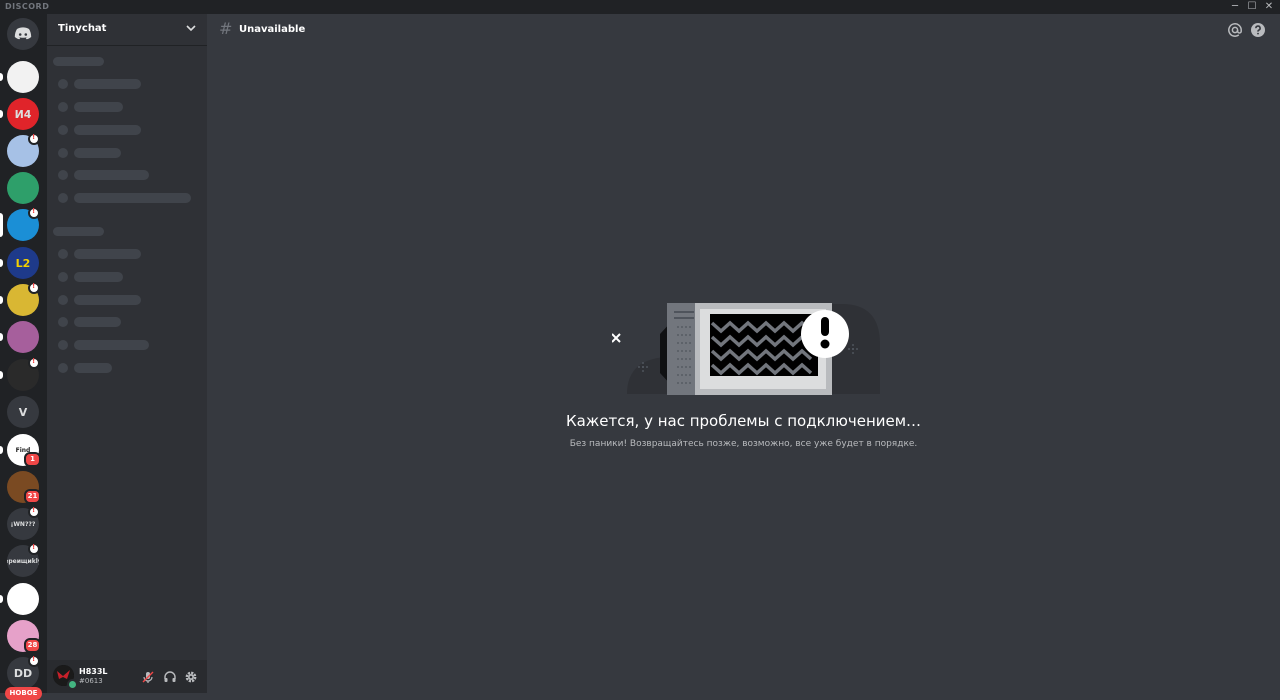 The height and width of the screenshot is (700, 1280). I want to click on new-mentions-pill: НОВОЕ, so click(23, 693).